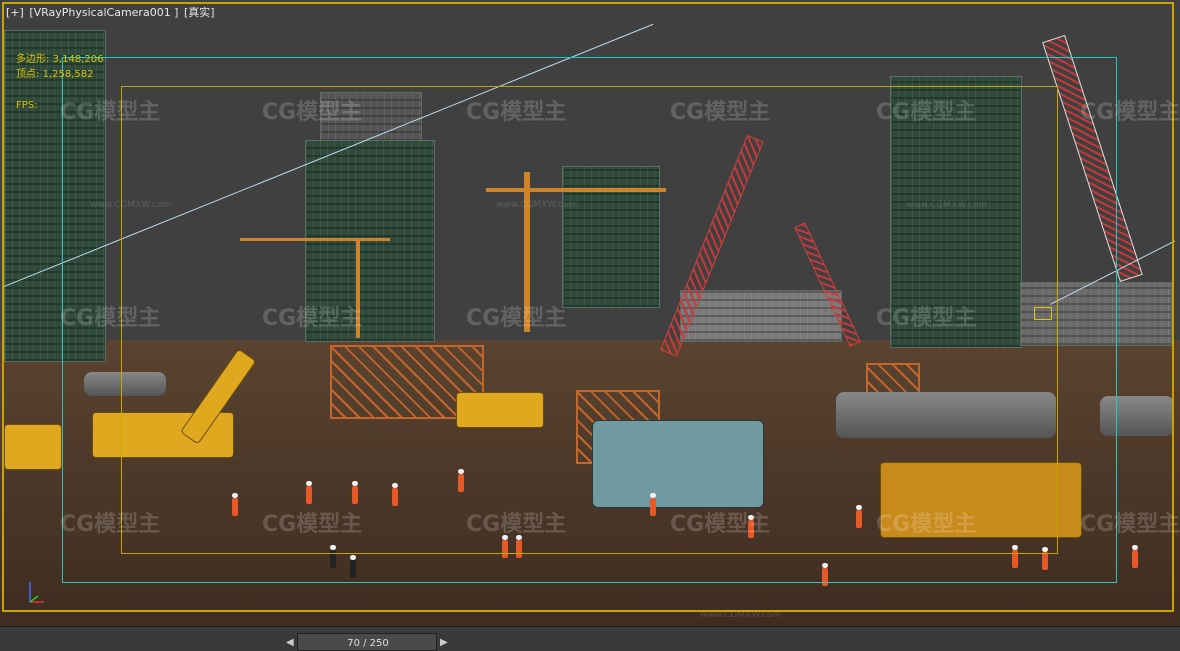 This screenshot has height=651, width=1180. What do you see at coordinates (290, 642) in the screenshot?
I see `left-arrow-icon: ◀` at bounding box center [290, 642].